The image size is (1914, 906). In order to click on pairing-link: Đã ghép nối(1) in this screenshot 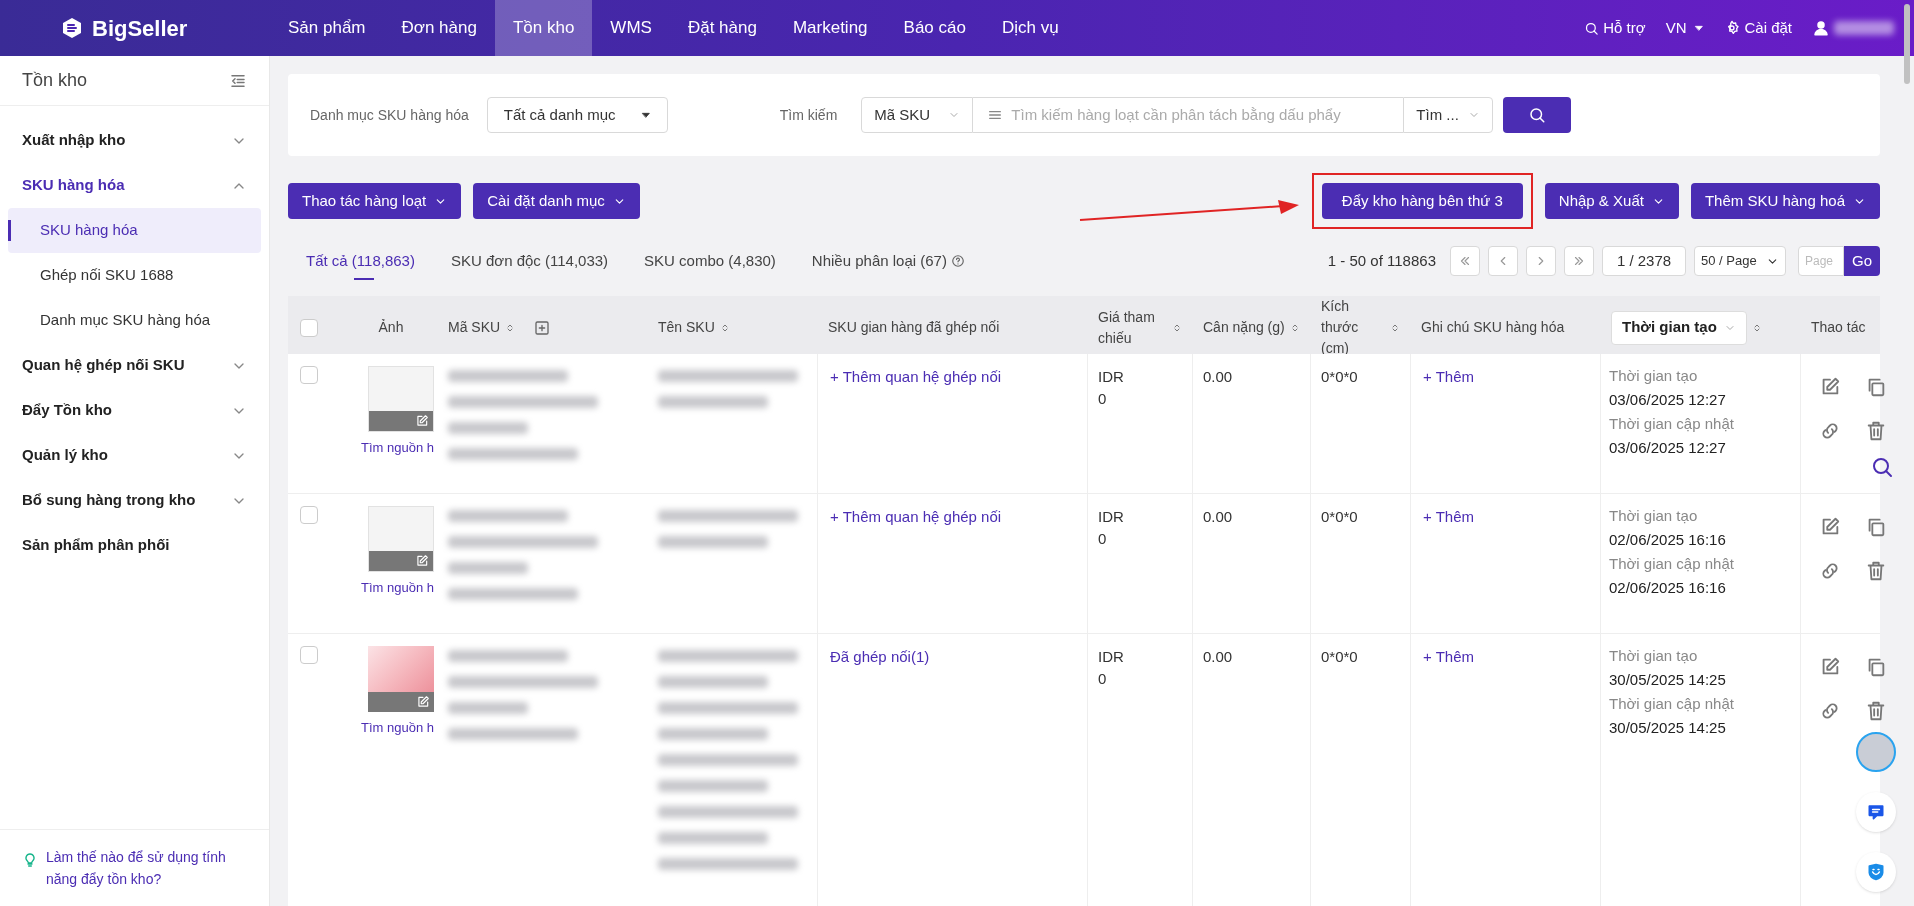, I will do `click(880, 656)`.